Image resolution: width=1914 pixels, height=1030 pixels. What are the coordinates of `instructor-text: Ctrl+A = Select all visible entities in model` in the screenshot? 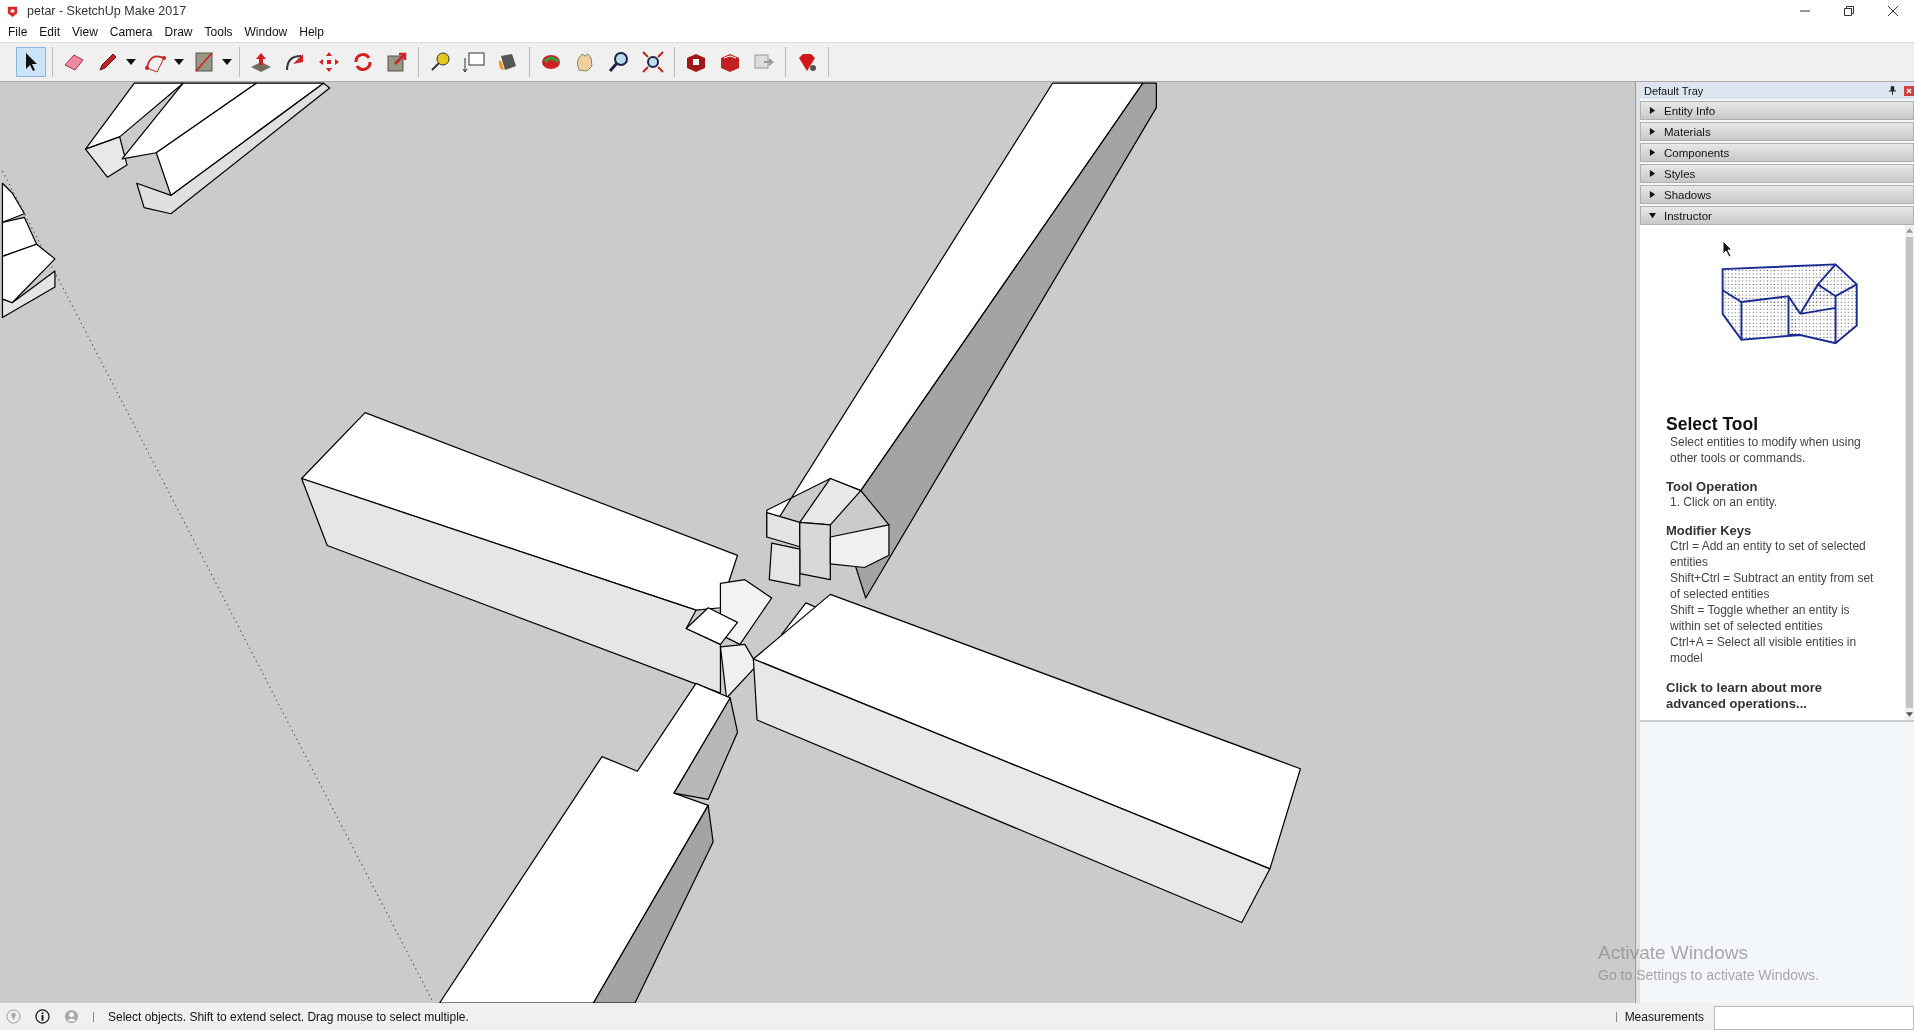 It's located at (1763, 650).